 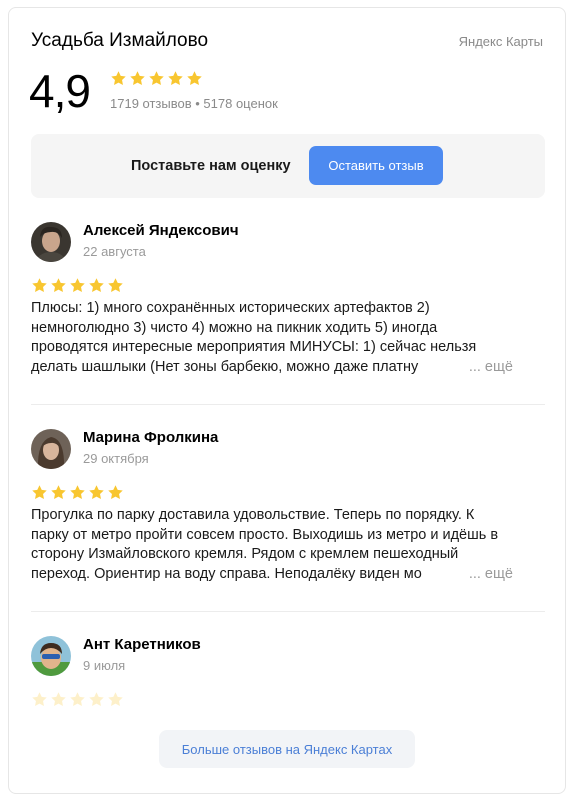 I want to click on rate-us-text: Поставьте нам оценку, so click(x=211, y=166).